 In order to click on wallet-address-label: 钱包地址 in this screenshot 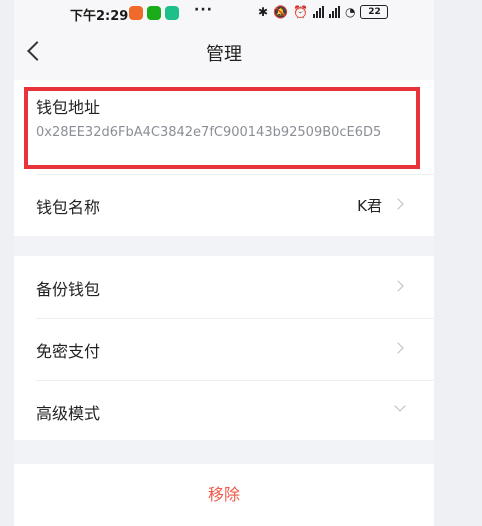, I will do `click(68, 107)`.